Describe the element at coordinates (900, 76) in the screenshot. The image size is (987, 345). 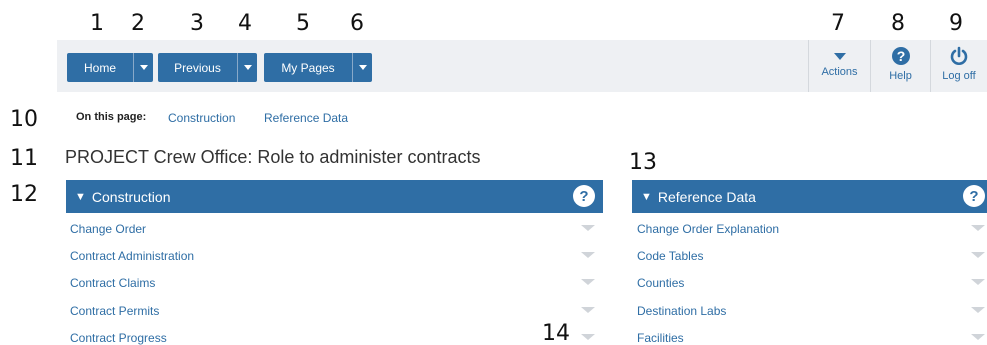
I see `help-label: Help` at that location.